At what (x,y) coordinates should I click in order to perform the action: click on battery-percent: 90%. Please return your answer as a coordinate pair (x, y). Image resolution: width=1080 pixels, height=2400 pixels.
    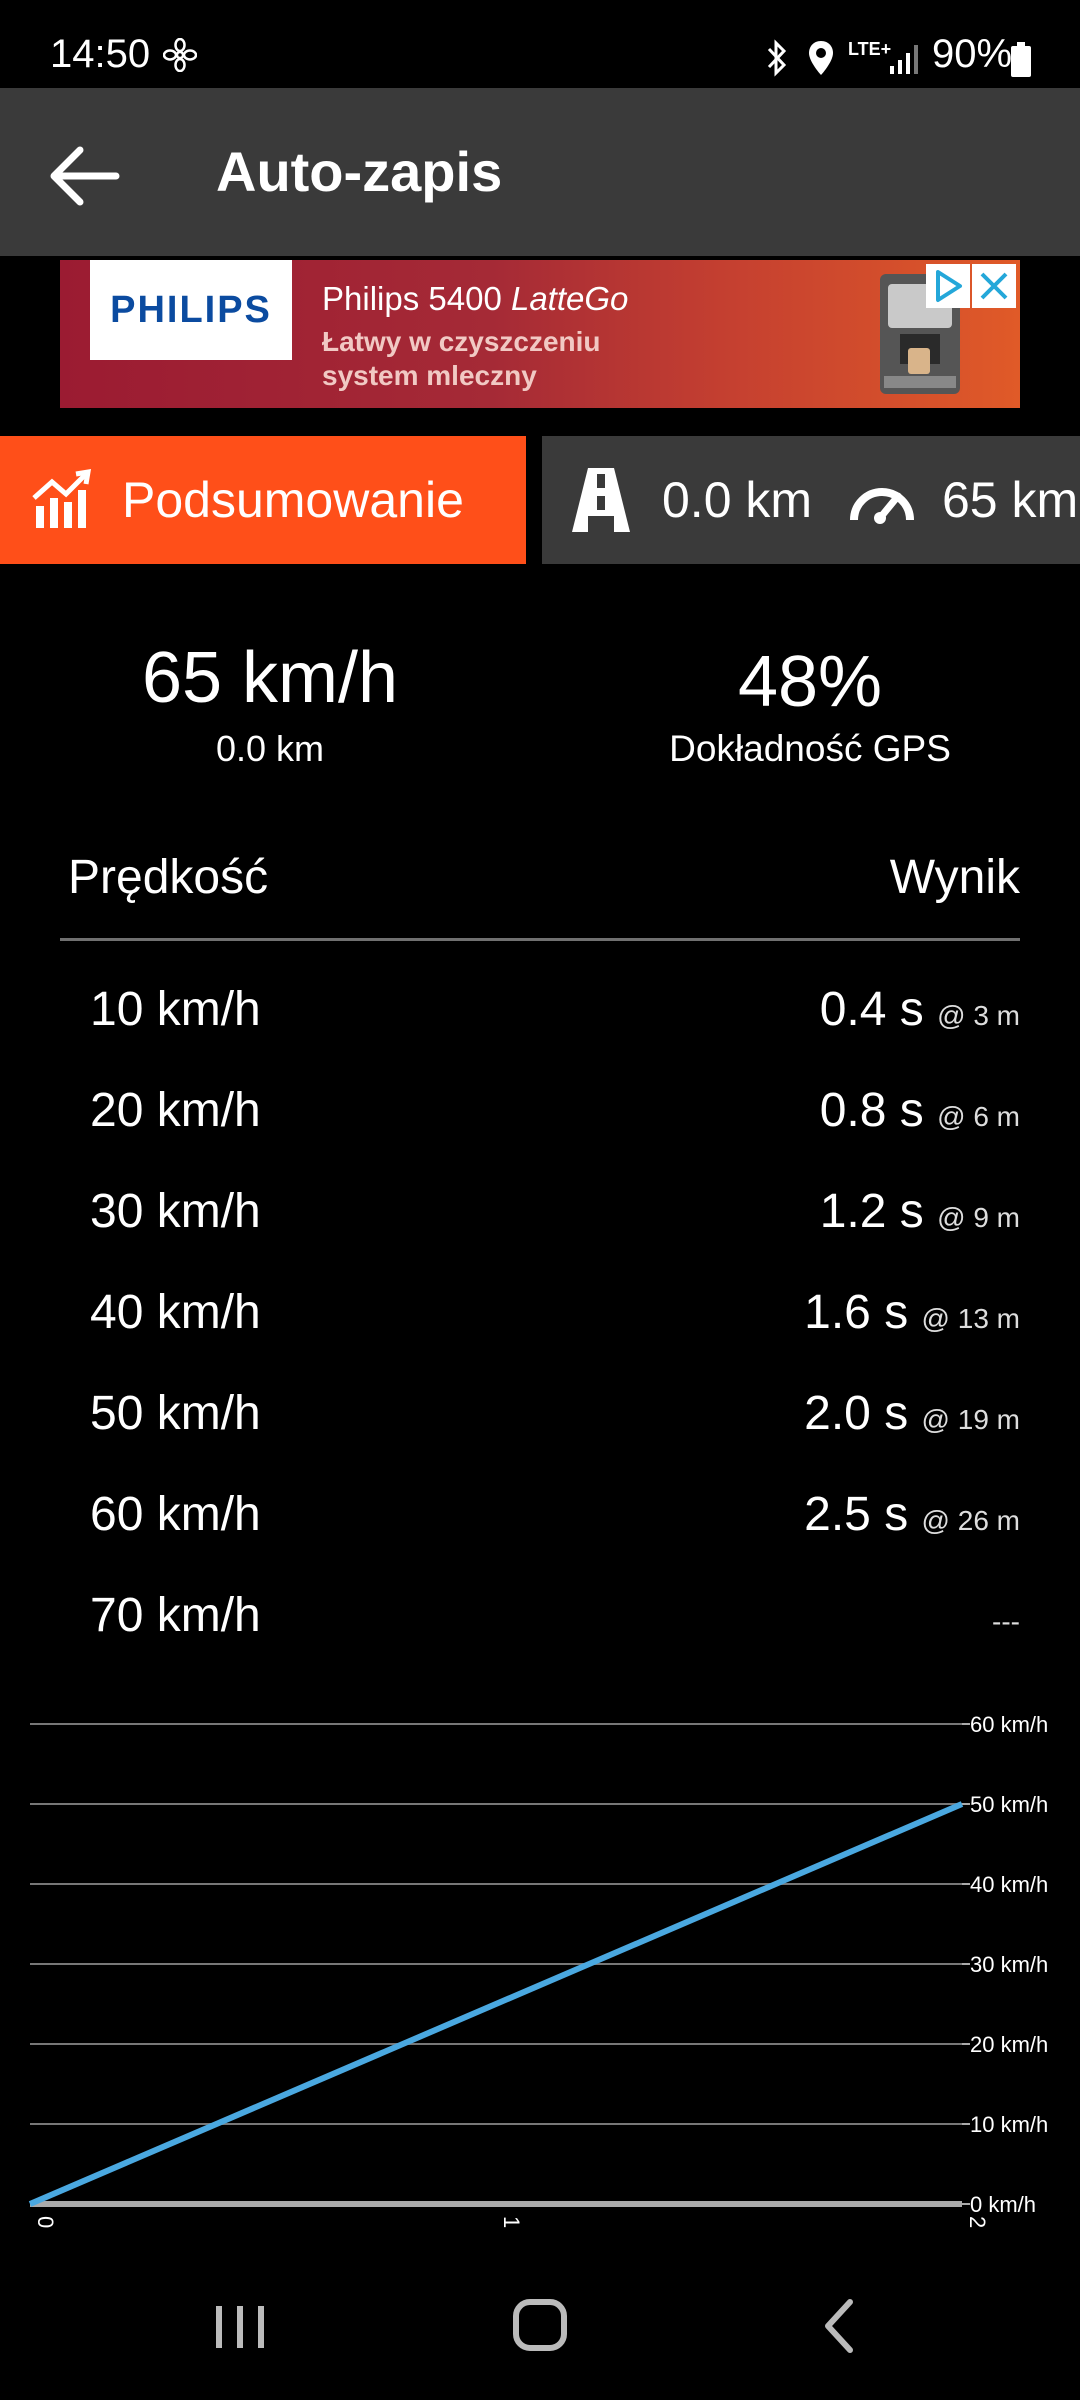
    Looking at the image, I should click on (972, 54).